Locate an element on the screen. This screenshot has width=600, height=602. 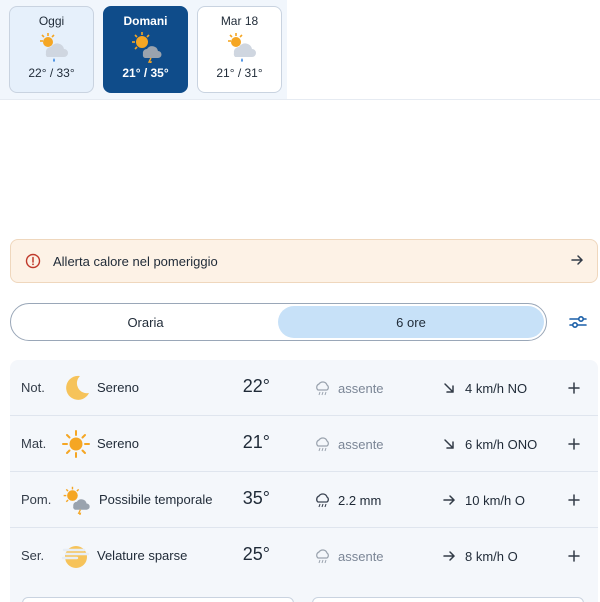
forecast-row-notte: Not. Sereno 22° assente 4 km/h NO is located at coordinates (304, 388).